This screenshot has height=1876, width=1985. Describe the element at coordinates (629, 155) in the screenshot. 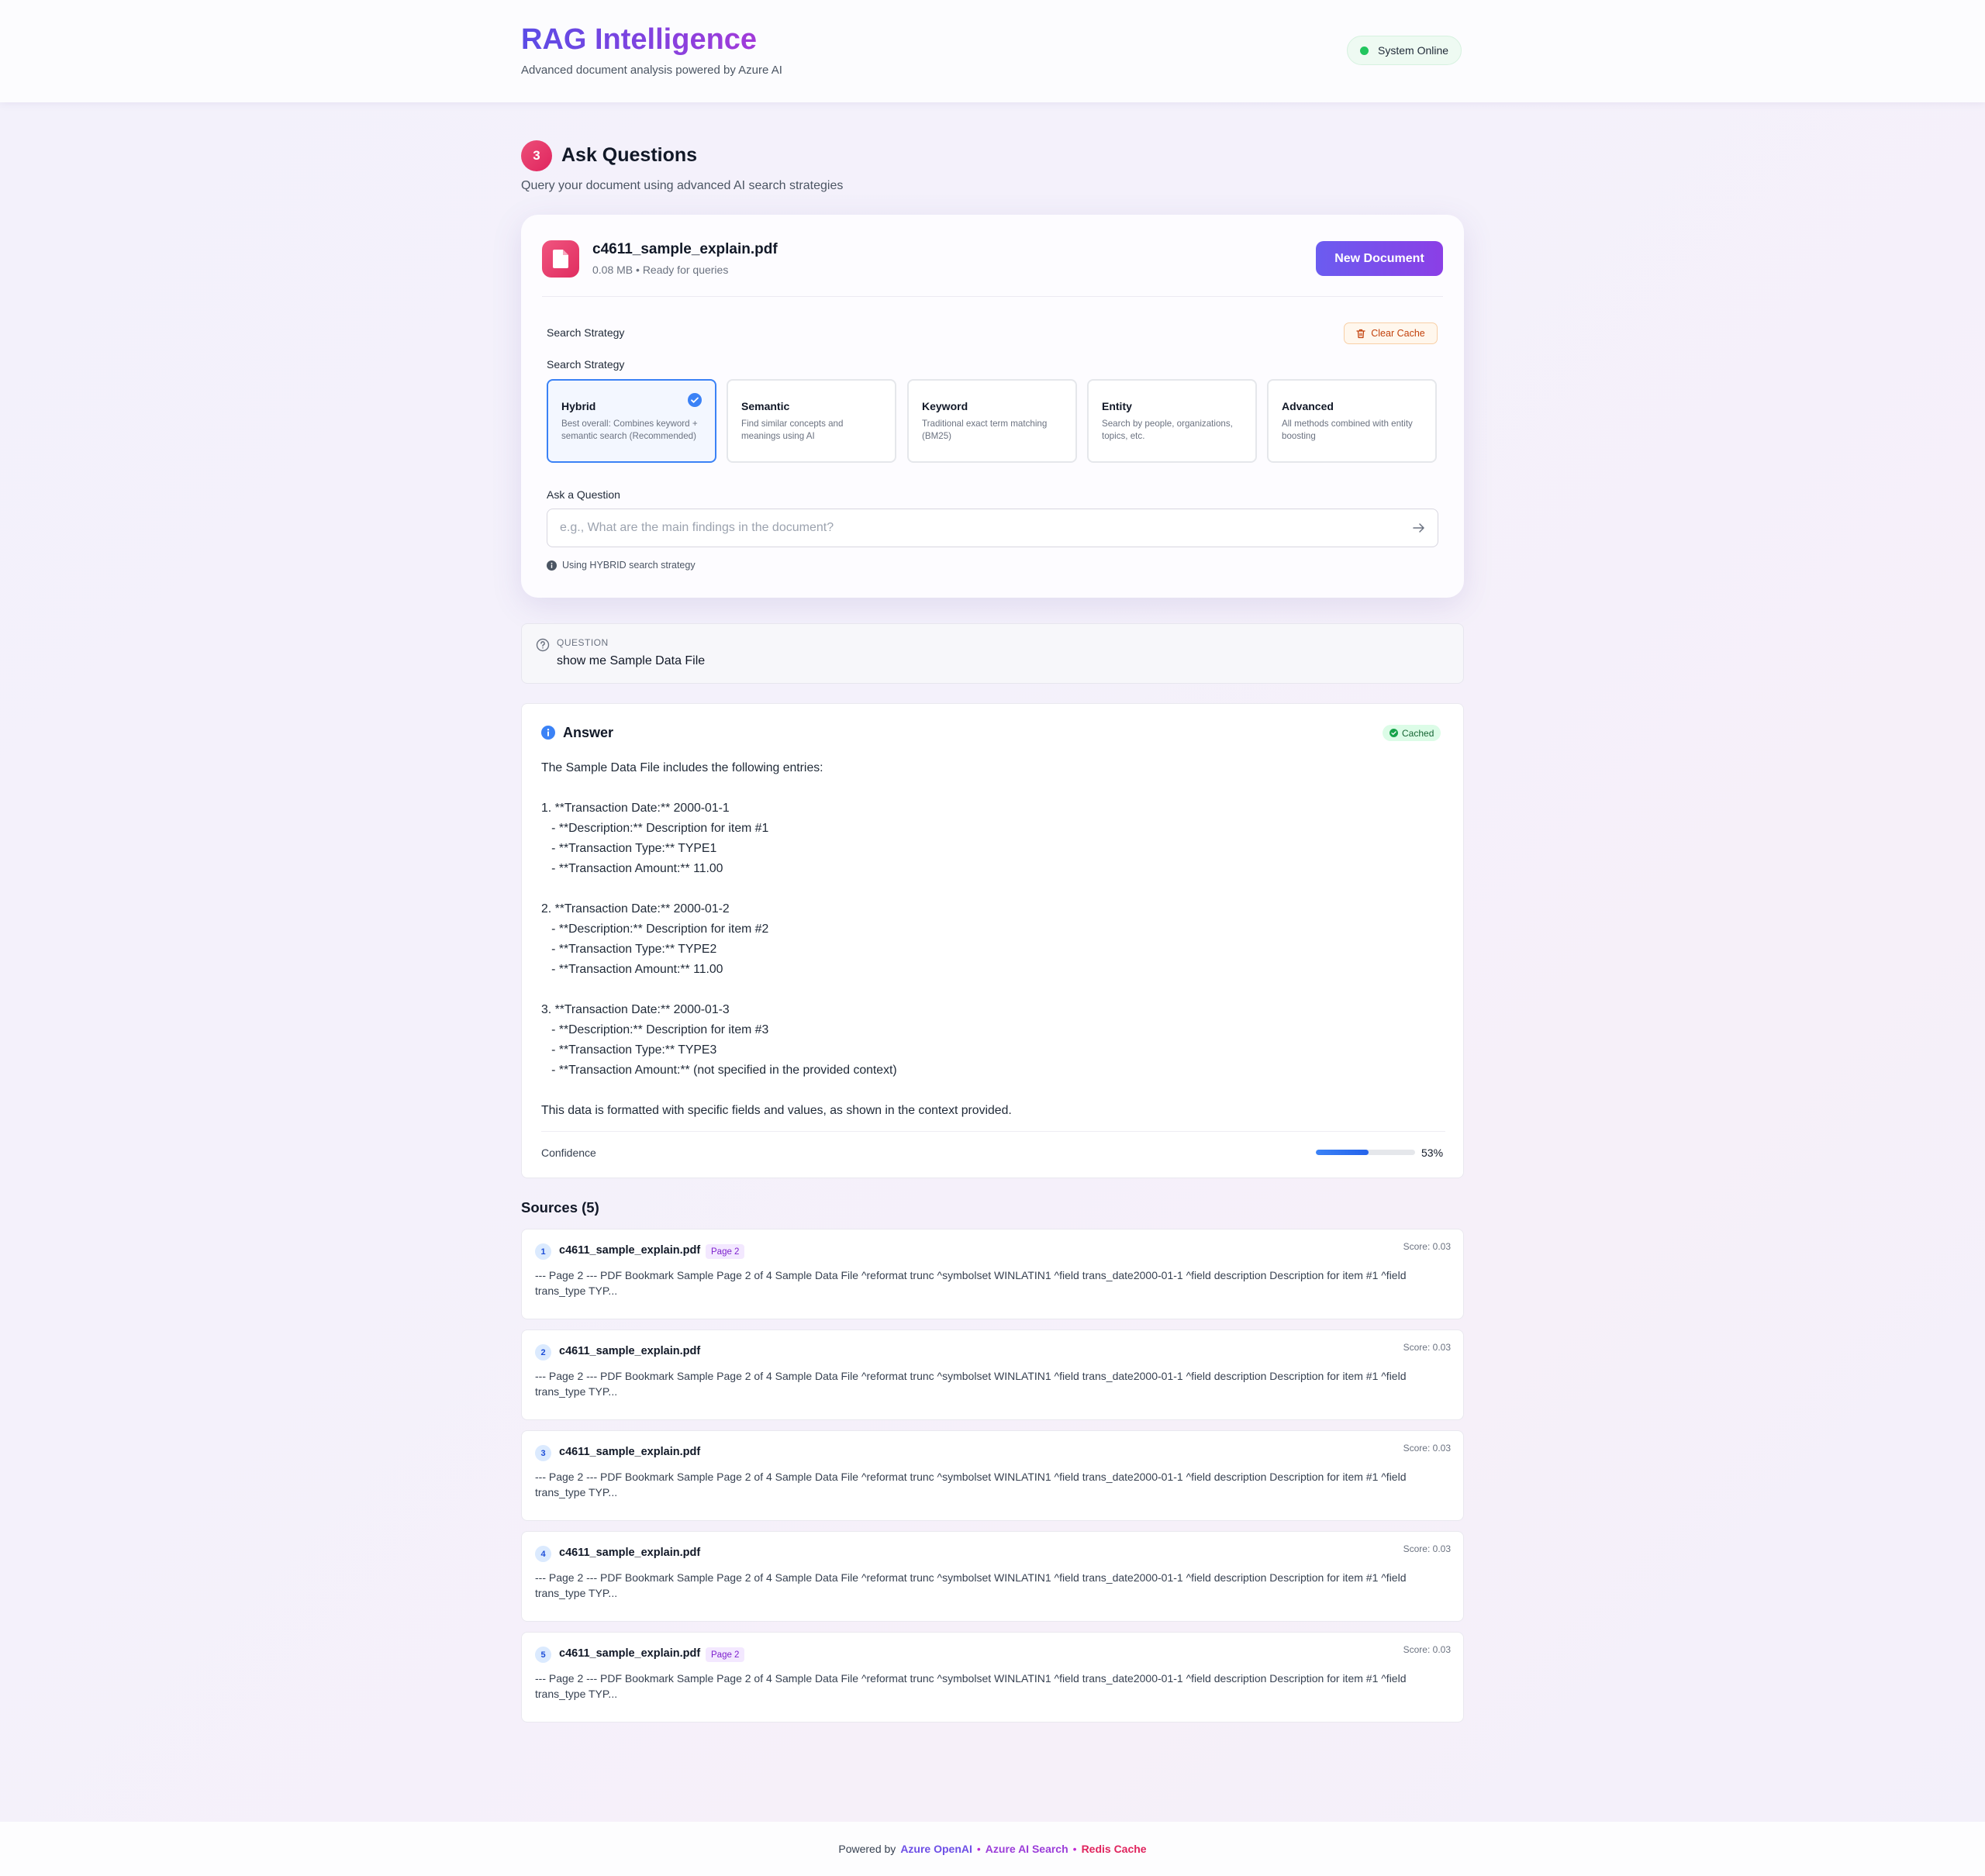

I see `section-title: Ask Questions` at that location.